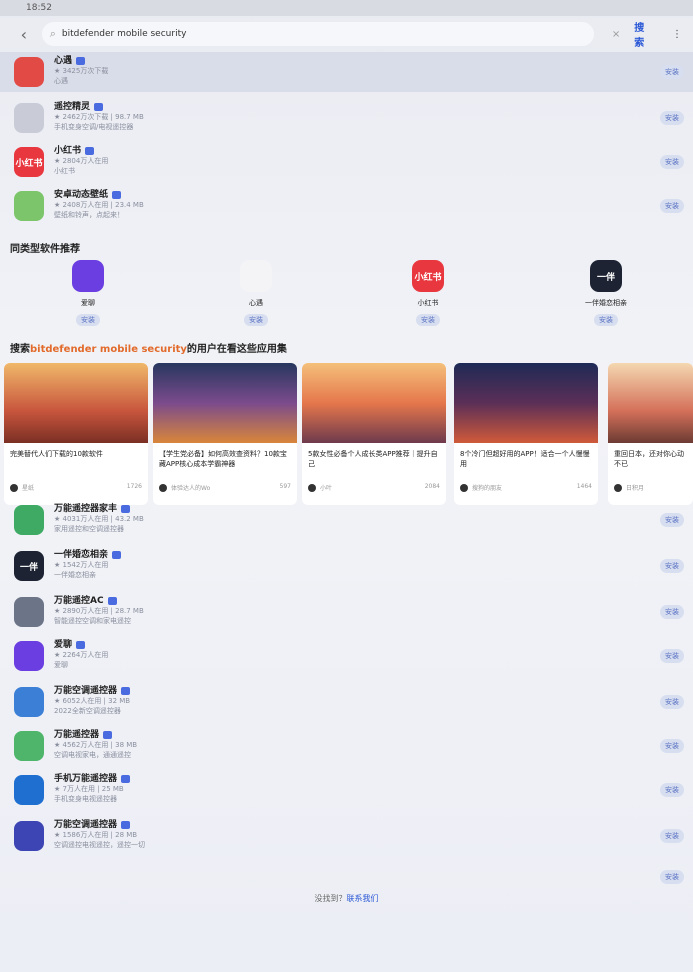 The width and height of the screenshot is (693, 972). I want to click on similar-app-item: 心遇 安装, so click(256, 293).